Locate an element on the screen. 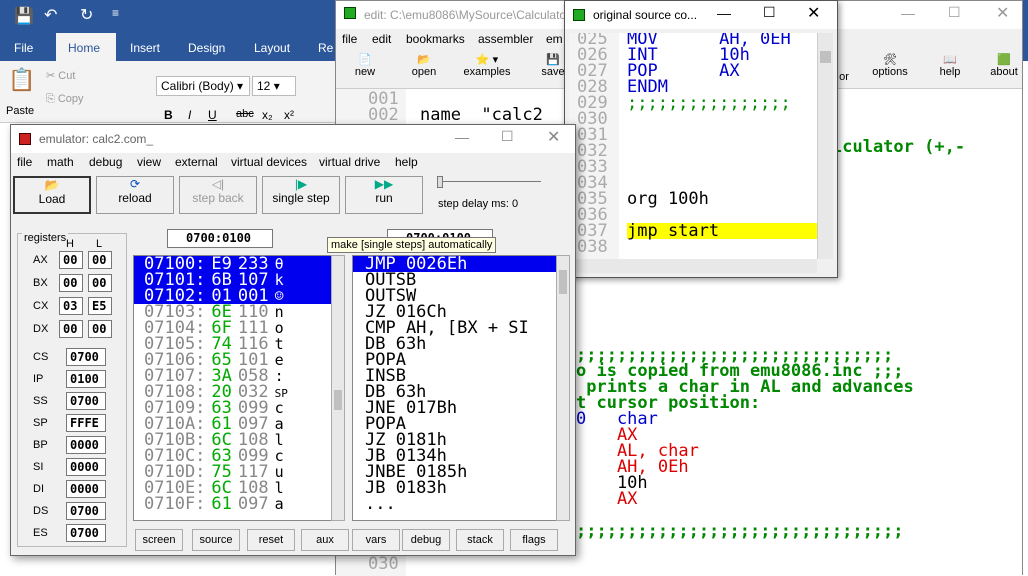 The image size is (1028, 576). editor-close-icon: ✕ is located at coordinates (1002, 13).